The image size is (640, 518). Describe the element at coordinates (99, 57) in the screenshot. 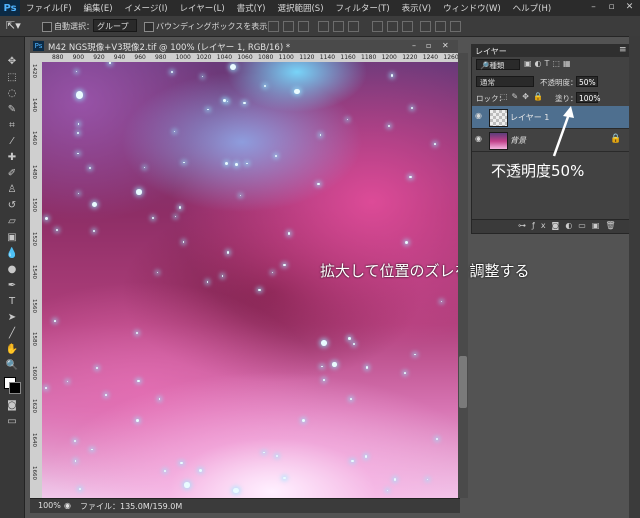

I see `ruler-tick-label: 920` at that location.